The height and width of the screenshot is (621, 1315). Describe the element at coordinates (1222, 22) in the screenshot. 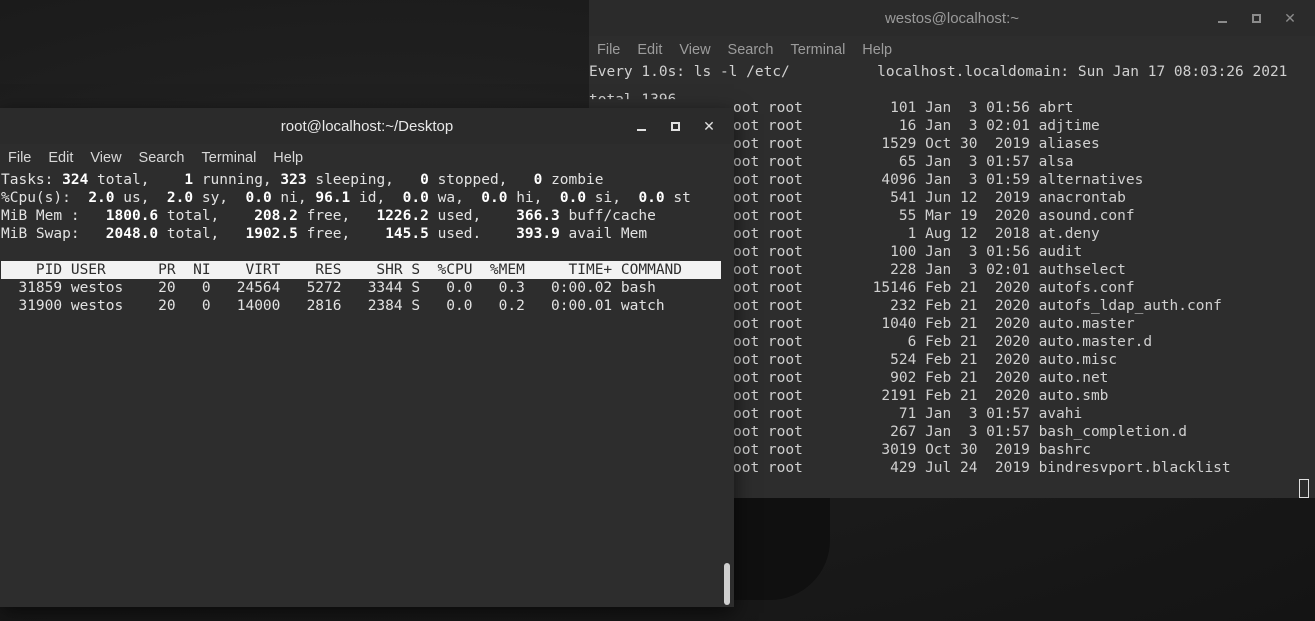

I see `minimize-icon` at that location.